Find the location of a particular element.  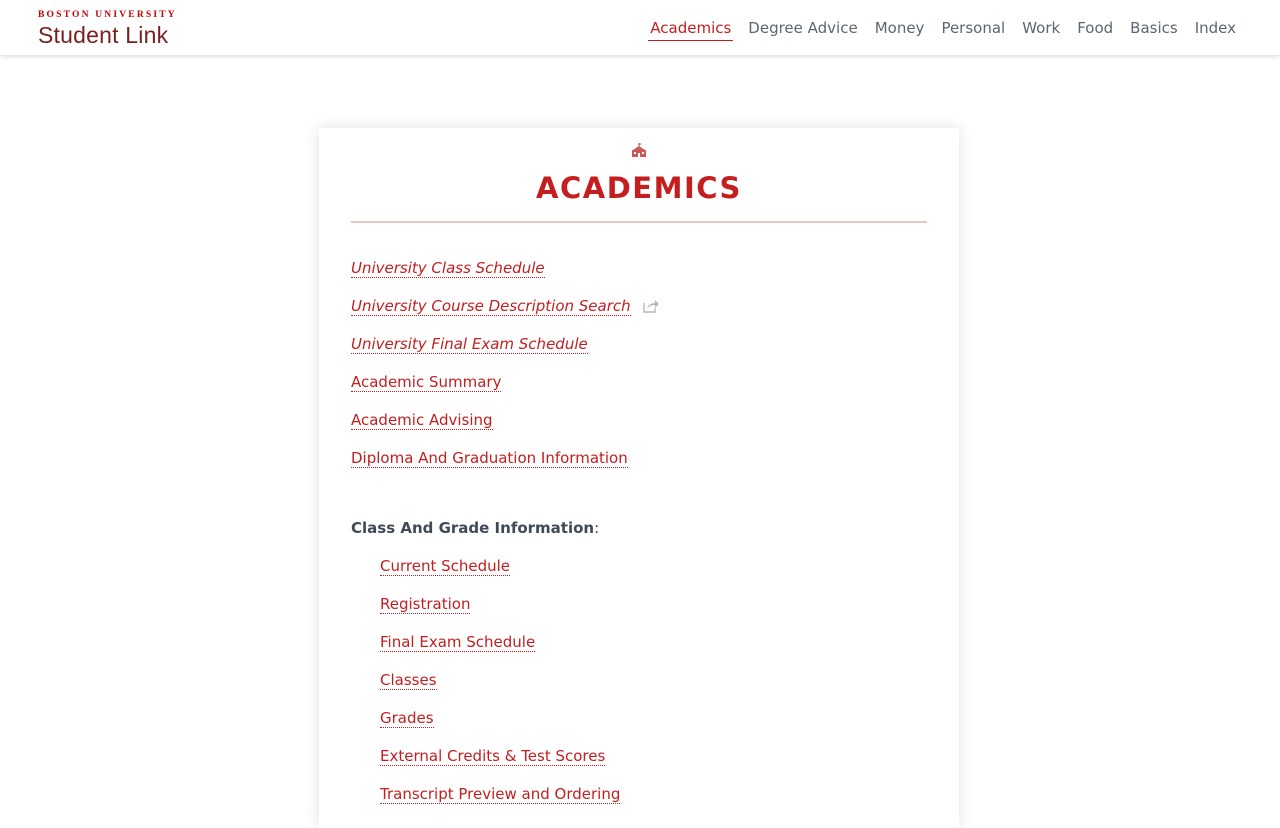

student-link-logo: BOSTON UNIVERSITY Student Link is located at coordinates (118, 29).